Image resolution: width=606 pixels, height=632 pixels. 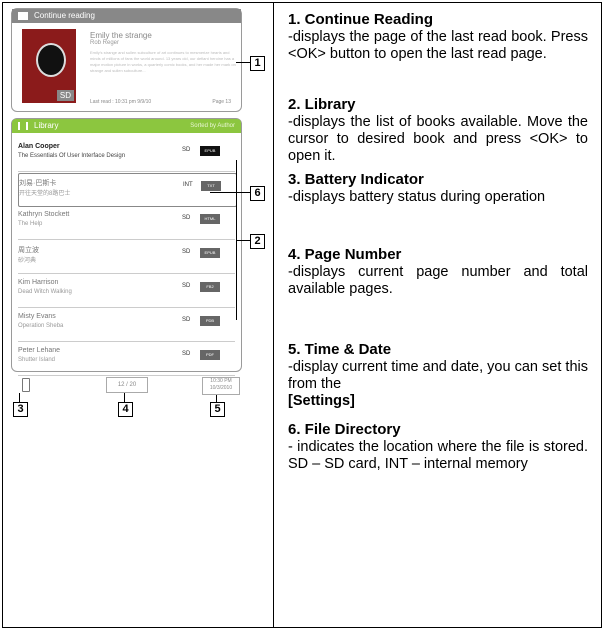 What do you see at coordinates (20, 409) in the screenshot?
I see `callout-3: 3` at bounding box center [20, 409].